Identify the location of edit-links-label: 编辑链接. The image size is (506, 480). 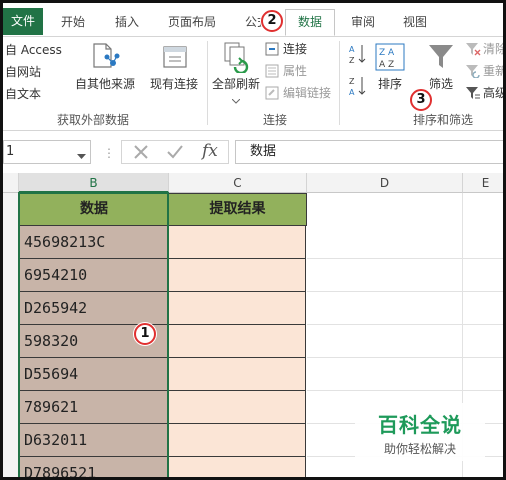
(307, 93).